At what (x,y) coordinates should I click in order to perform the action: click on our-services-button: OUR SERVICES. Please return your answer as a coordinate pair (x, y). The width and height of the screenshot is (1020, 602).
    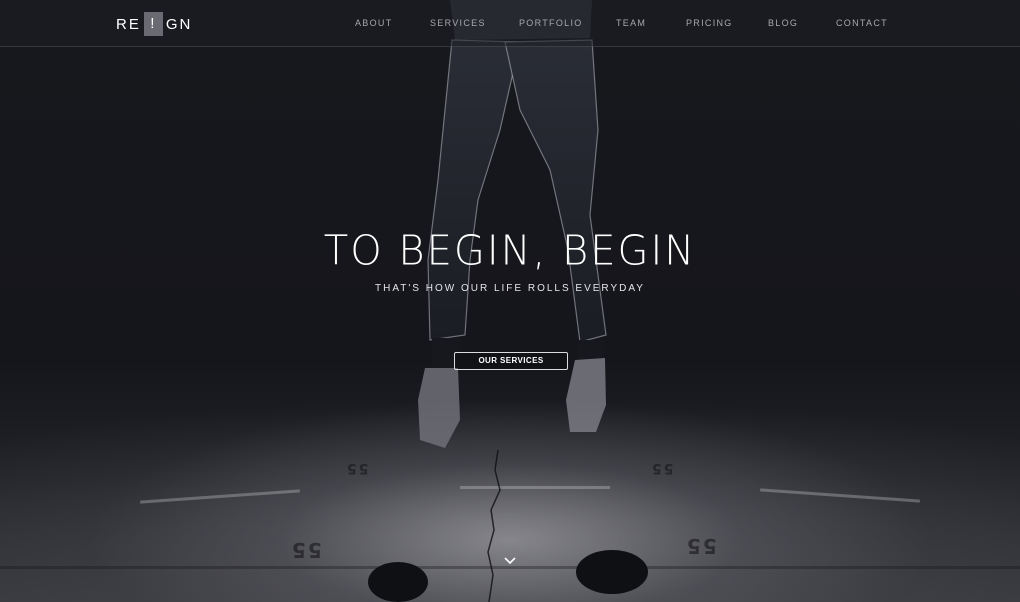
    Looking at the image, I should click on (511, 361).